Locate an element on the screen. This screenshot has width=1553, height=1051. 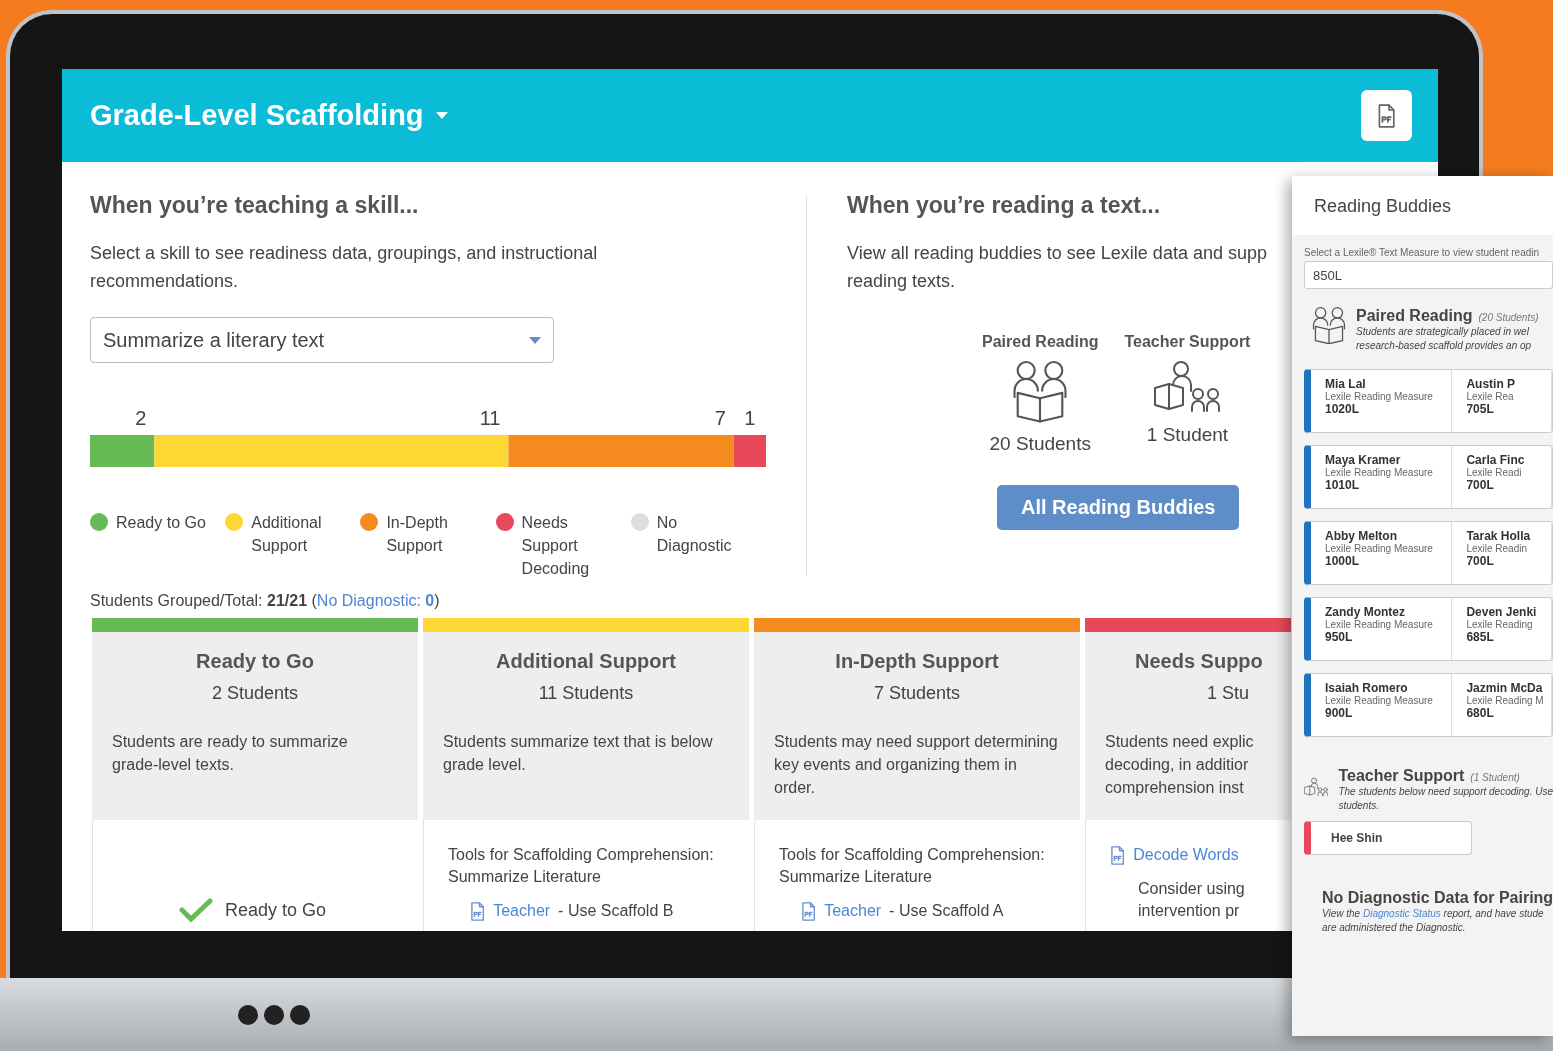
student-name: Deven Jenki is located at coordinates (1502, 612).